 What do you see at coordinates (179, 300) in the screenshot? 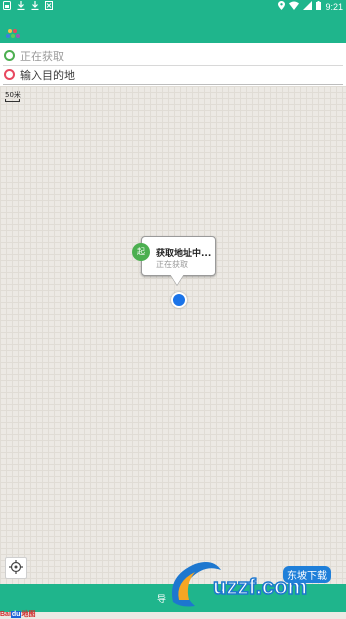
I see `current-location-marker` at bounding box center [179, 300].